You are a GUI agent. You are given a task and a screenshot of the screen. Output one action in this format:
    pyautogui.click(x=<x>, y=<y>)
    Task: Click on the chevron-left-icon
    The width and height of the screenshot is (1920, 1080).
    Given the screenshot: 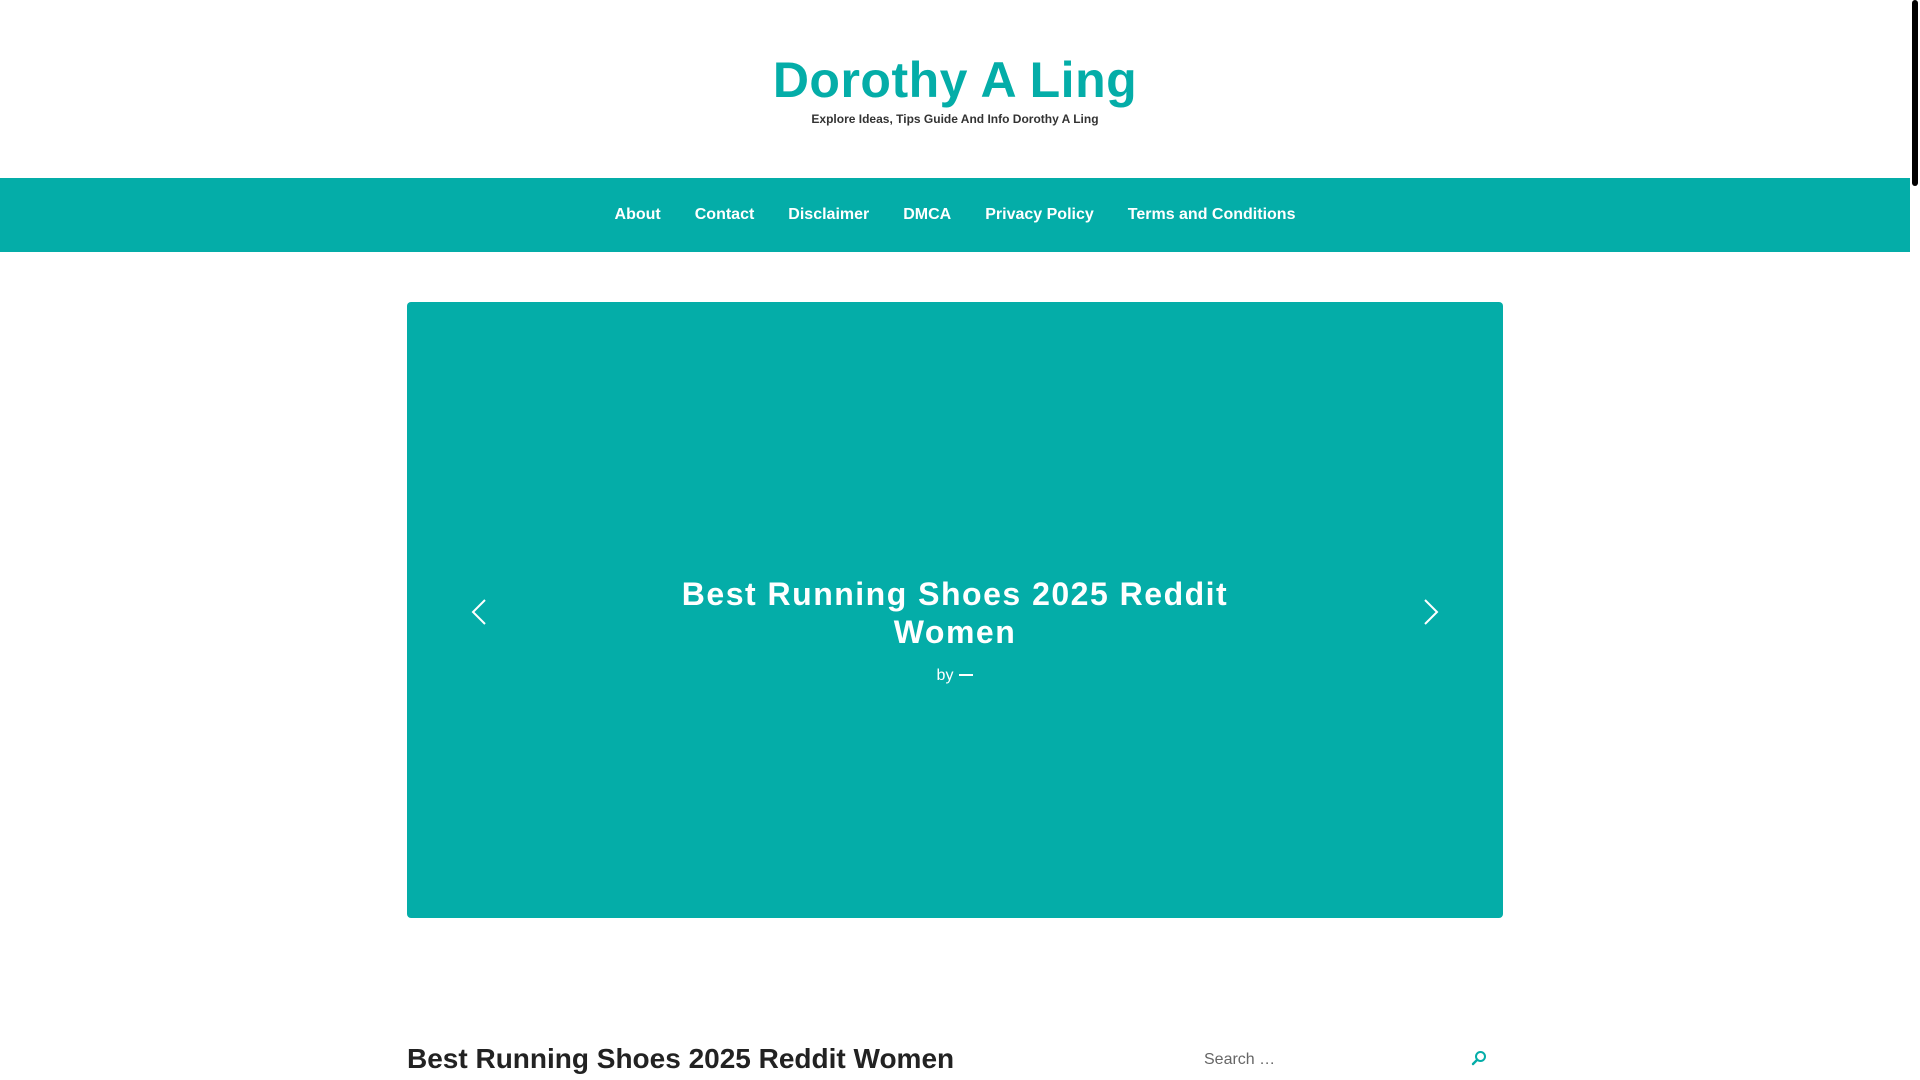 What is the action you would take?
    pyautogui.click(x=479, y=612)
    